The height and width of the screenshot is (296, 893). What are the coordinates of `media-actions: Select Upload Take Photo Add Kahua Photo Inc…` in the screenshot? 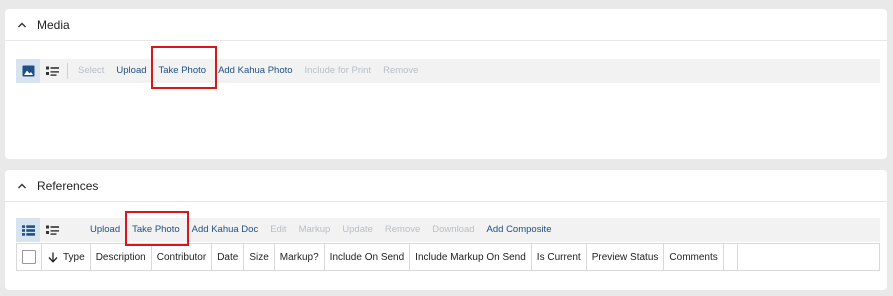 It's located at (248, 71).